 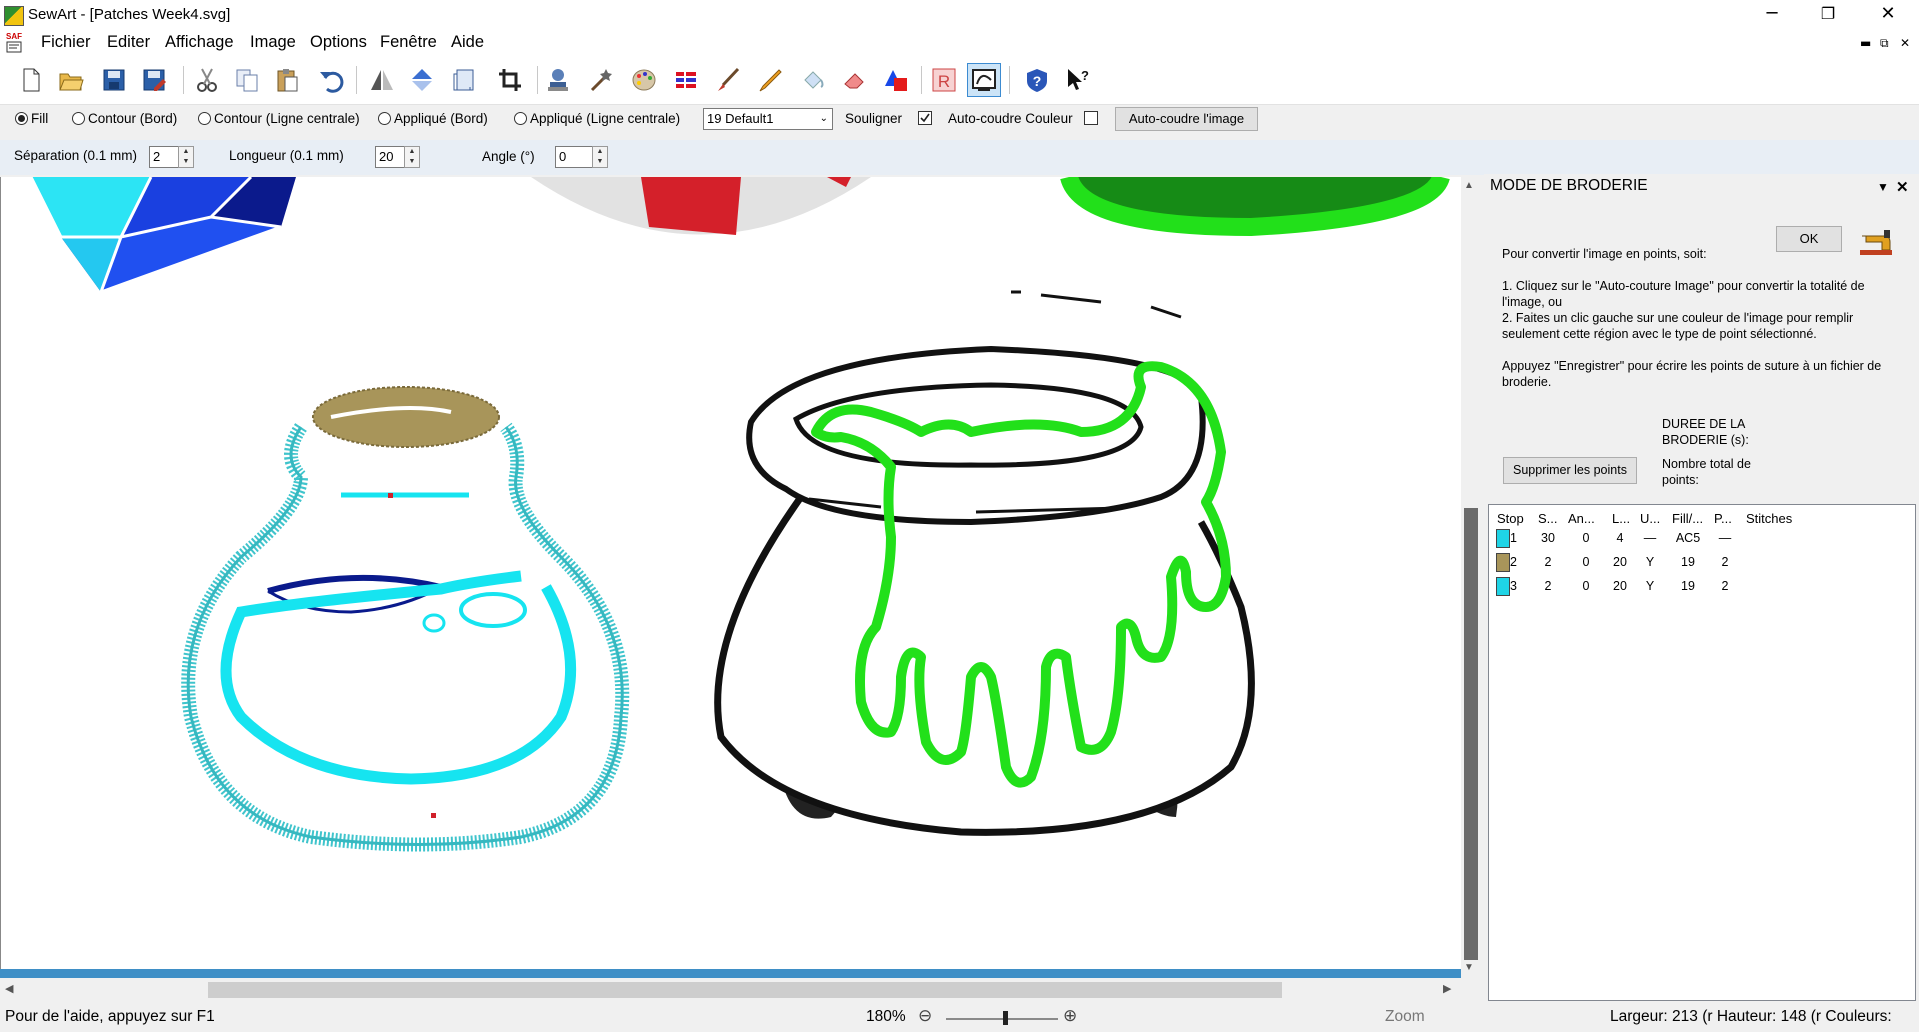 I want to click on angle-label: Angle (°), so click(x=508, y=156).